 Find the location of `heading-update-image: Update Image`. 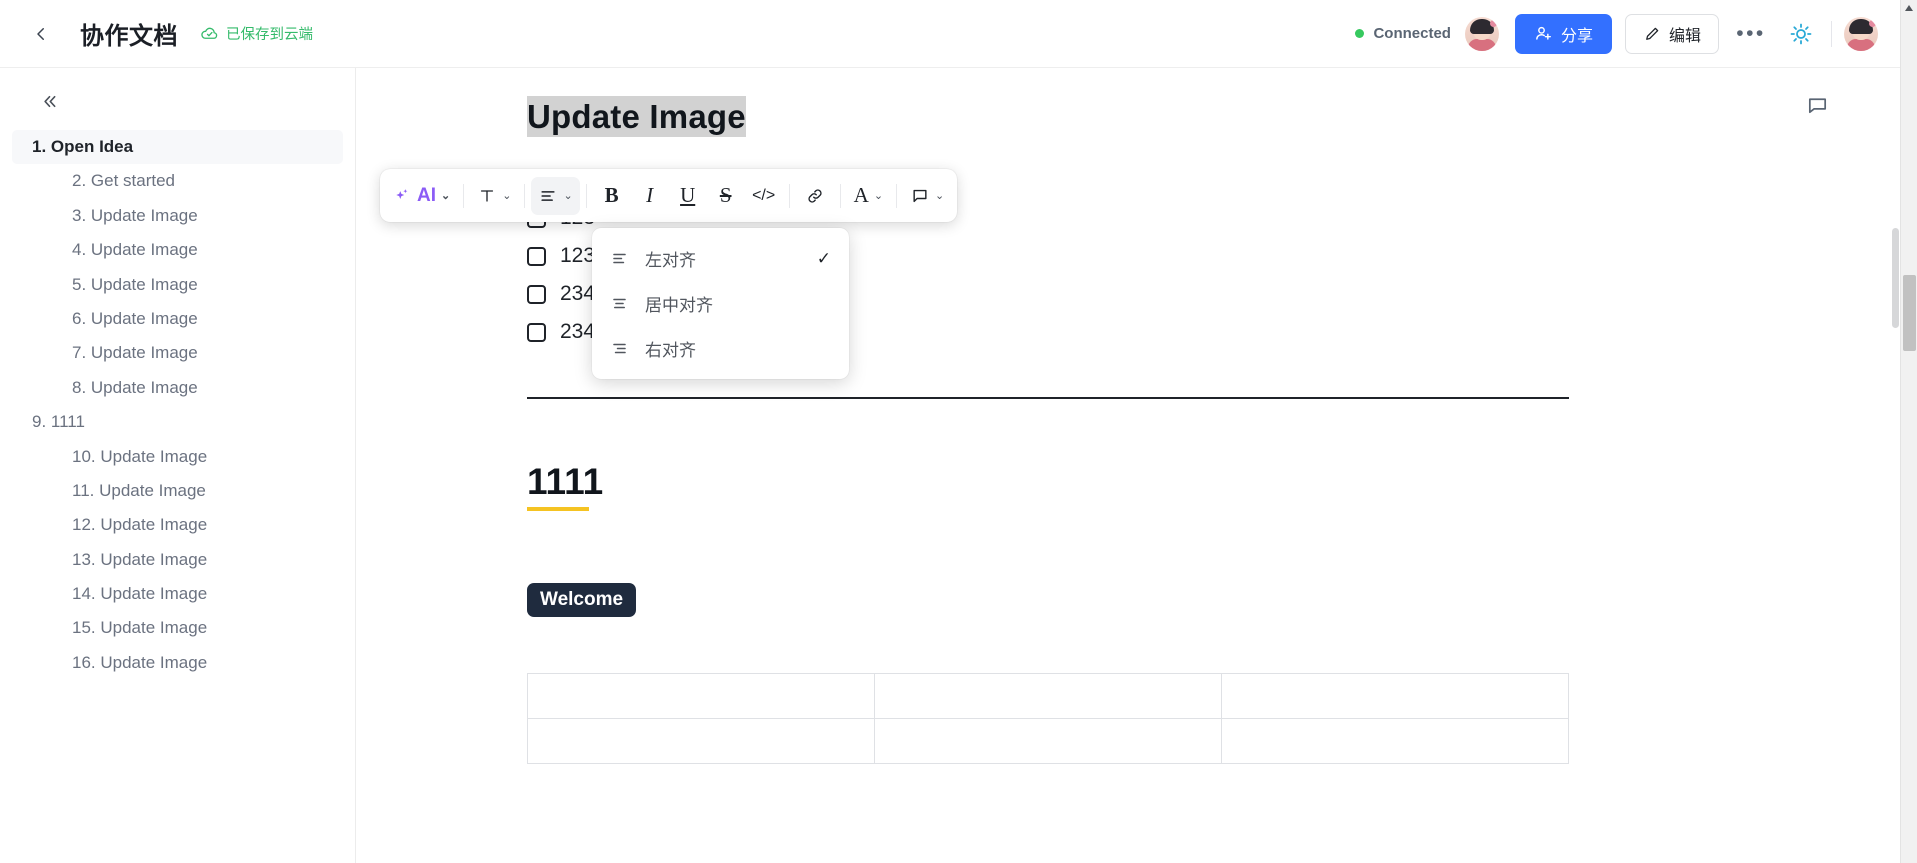

heading-update-image: Update Image is located at coordinates (636, 117).